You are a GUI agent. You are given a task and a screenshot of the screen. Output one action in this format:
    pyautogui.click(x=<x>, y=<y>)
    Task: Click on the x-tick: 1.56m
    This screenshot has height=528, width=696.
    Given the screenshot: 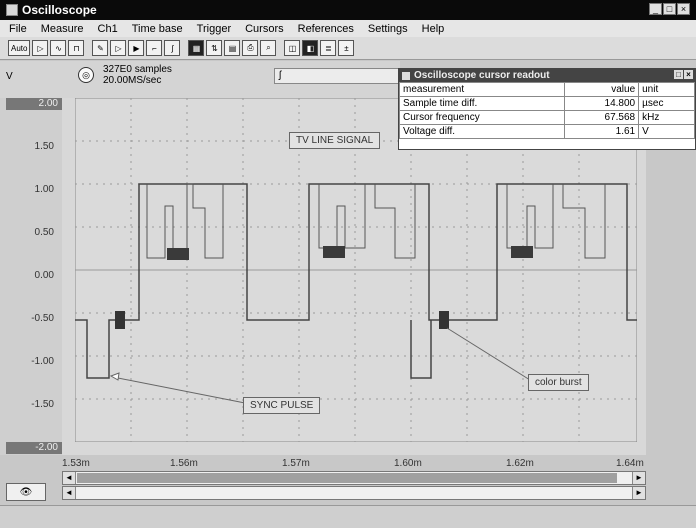 What is the action you would take?
    pyautogui.click(x=184, y=463)
    